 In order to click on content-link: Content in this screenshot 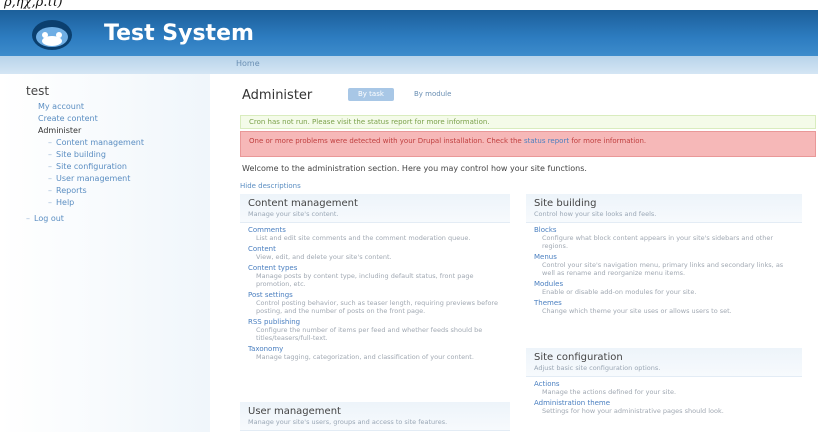, I will do `click(375, 249)`.